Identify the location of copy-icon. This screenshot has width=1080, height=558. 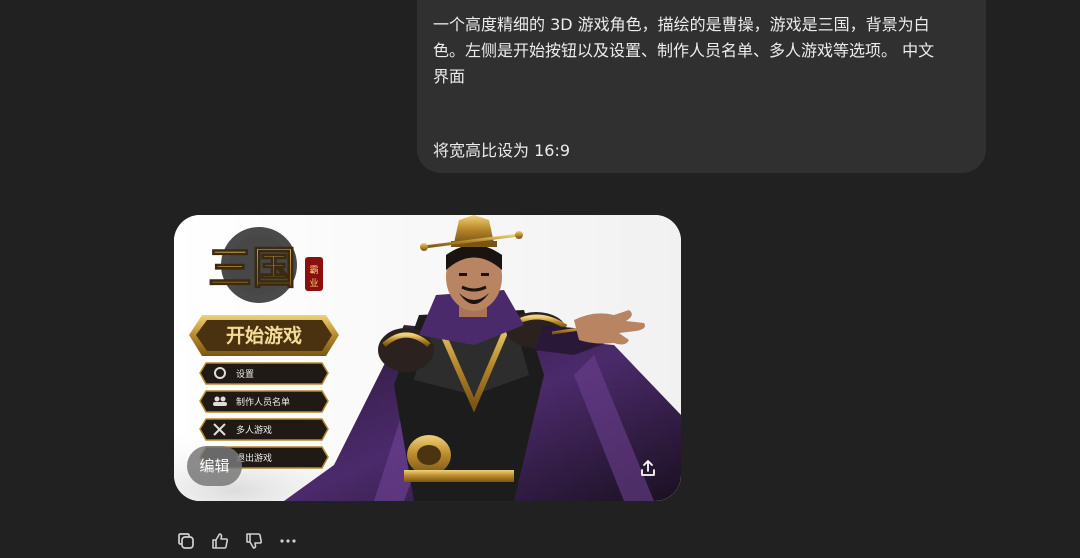
(186, 541).